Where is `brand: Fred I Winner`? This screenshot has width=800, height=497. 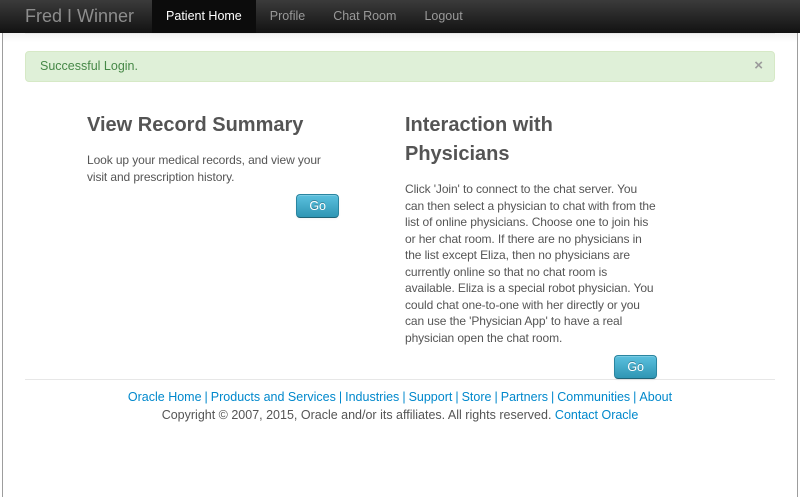 brand: Fred I Winner is located at coordinates (76, 16).